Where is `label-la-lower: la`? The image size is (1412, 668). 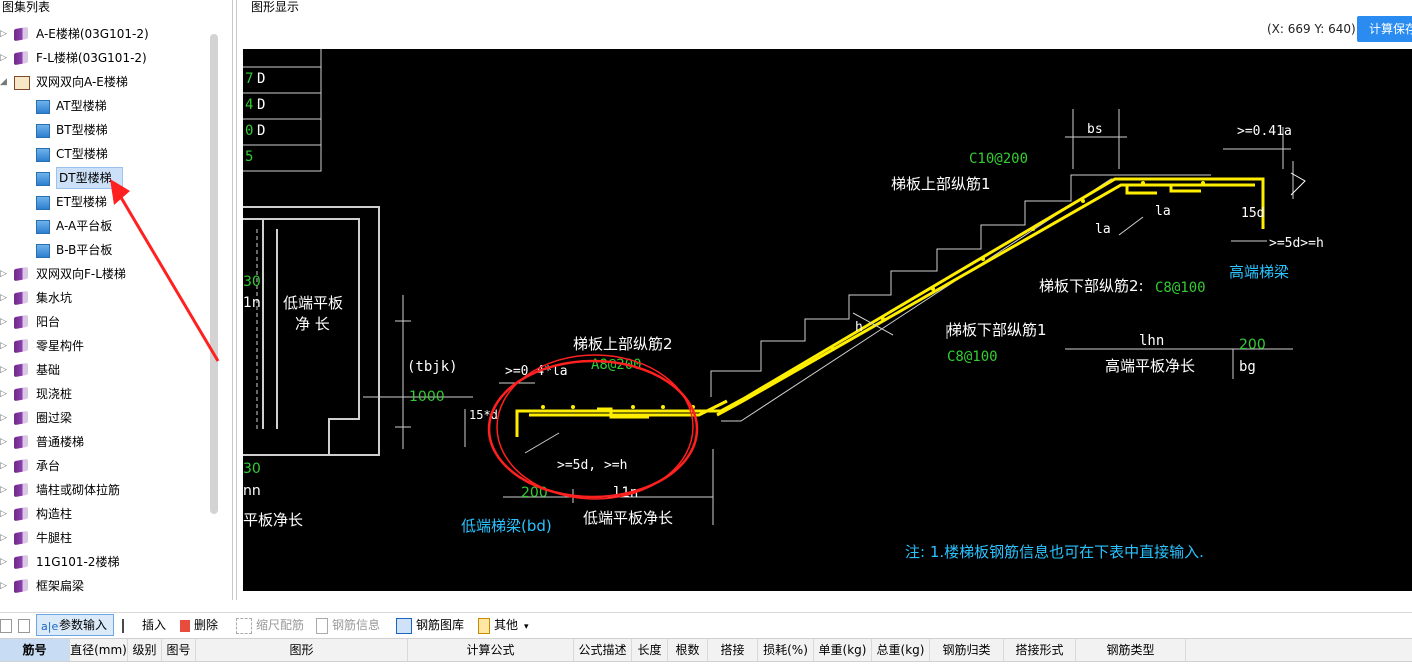 label-la-lower: la is located at coordinates (1103, 229).